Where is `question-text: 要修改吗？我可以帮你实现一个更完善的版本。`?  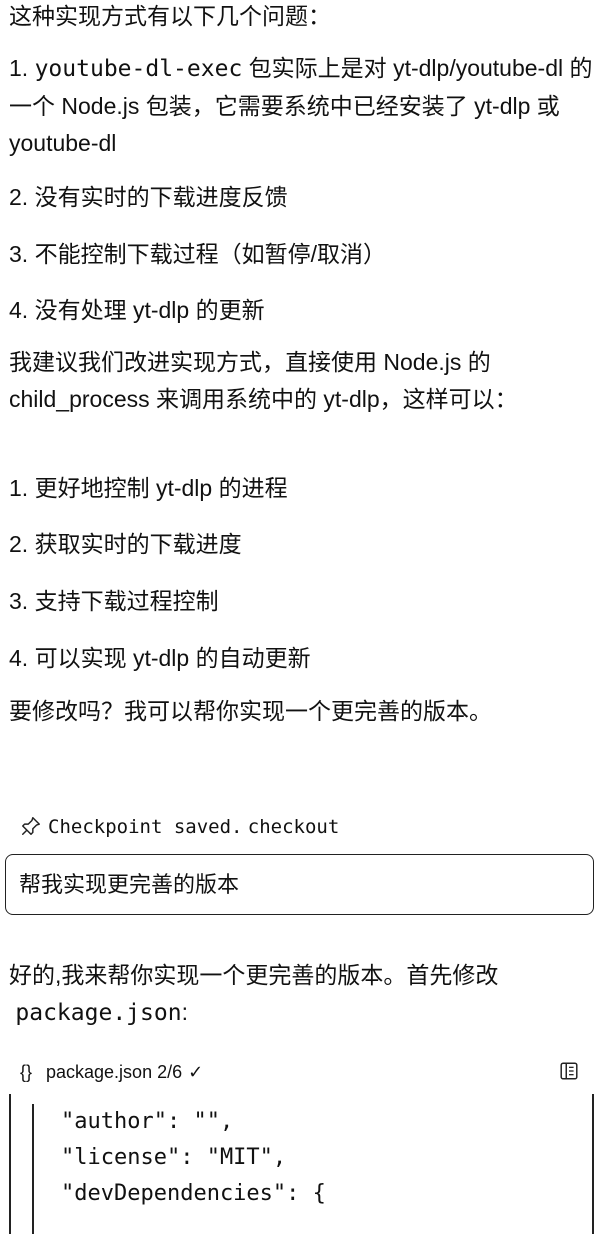 question-text: 要修改吗？我可以帮你实现一个更完善的版本。 is located at coordinates (250, 711).